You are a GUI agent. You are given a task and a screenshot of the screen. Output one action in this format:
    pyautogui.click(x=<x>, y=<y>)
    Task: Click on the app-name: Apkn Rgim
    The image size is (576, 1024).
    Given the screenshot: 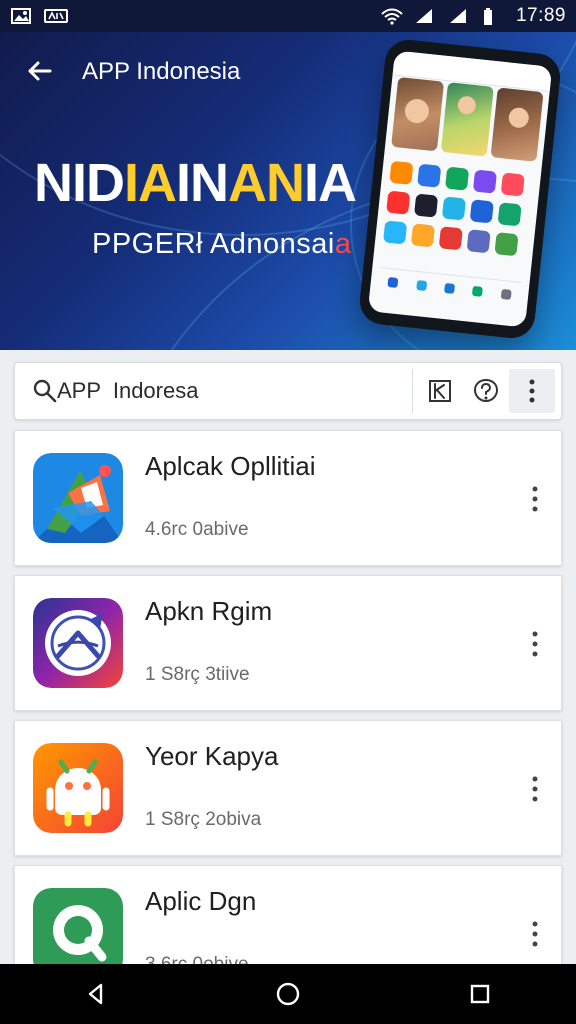 What is the action you would take?
    pyautogui.click(x=209, y=611)
    